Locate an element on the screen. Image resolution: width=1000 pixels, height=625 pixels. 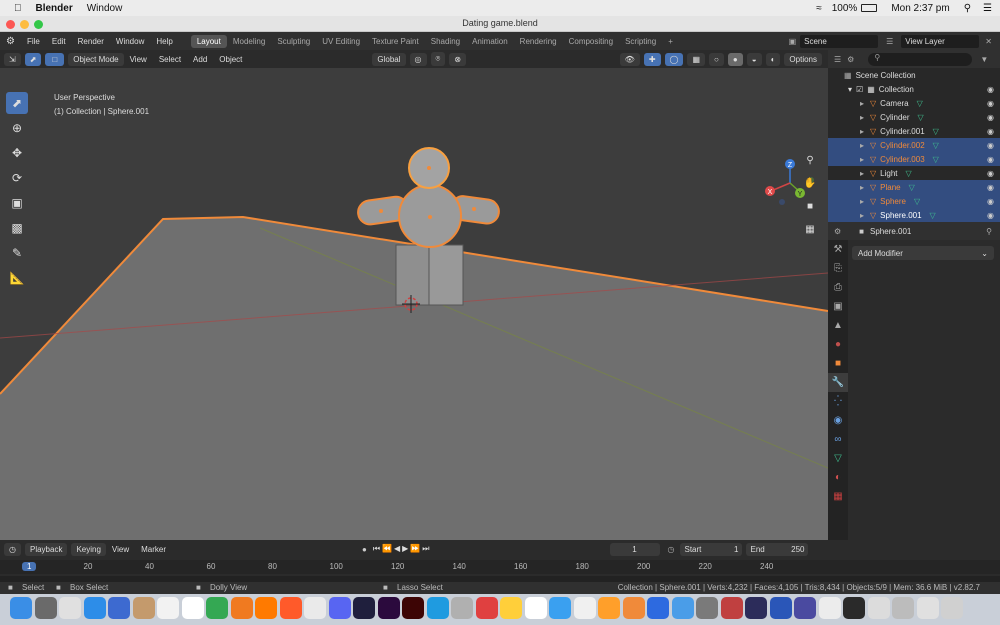
clock-icon: ◷ is located at coordinates (671, 549).